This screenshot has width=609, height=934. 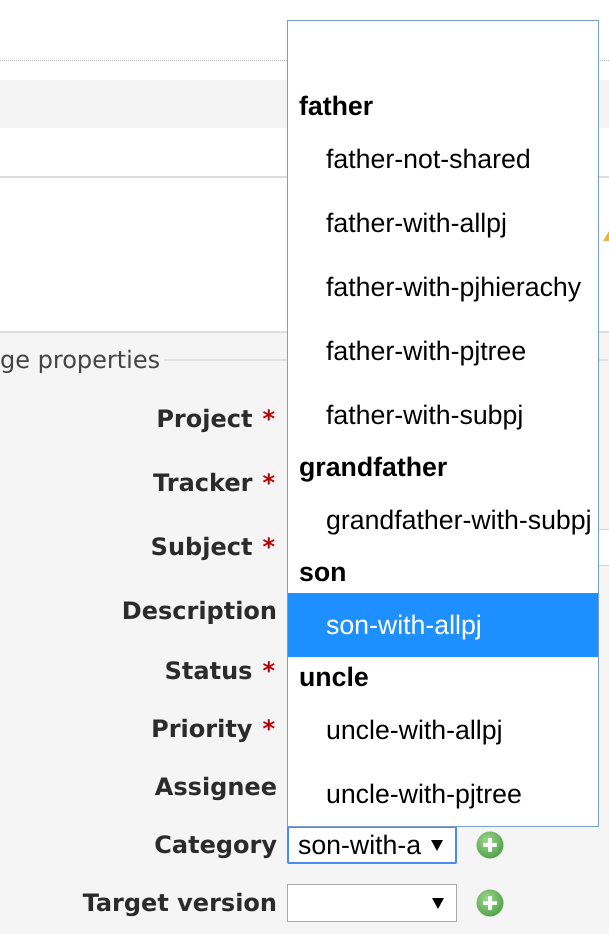 What do you see at coordinates (179, 903) in the screenshot?
I see `field-label: Target version` at bounding box center [179, 903].